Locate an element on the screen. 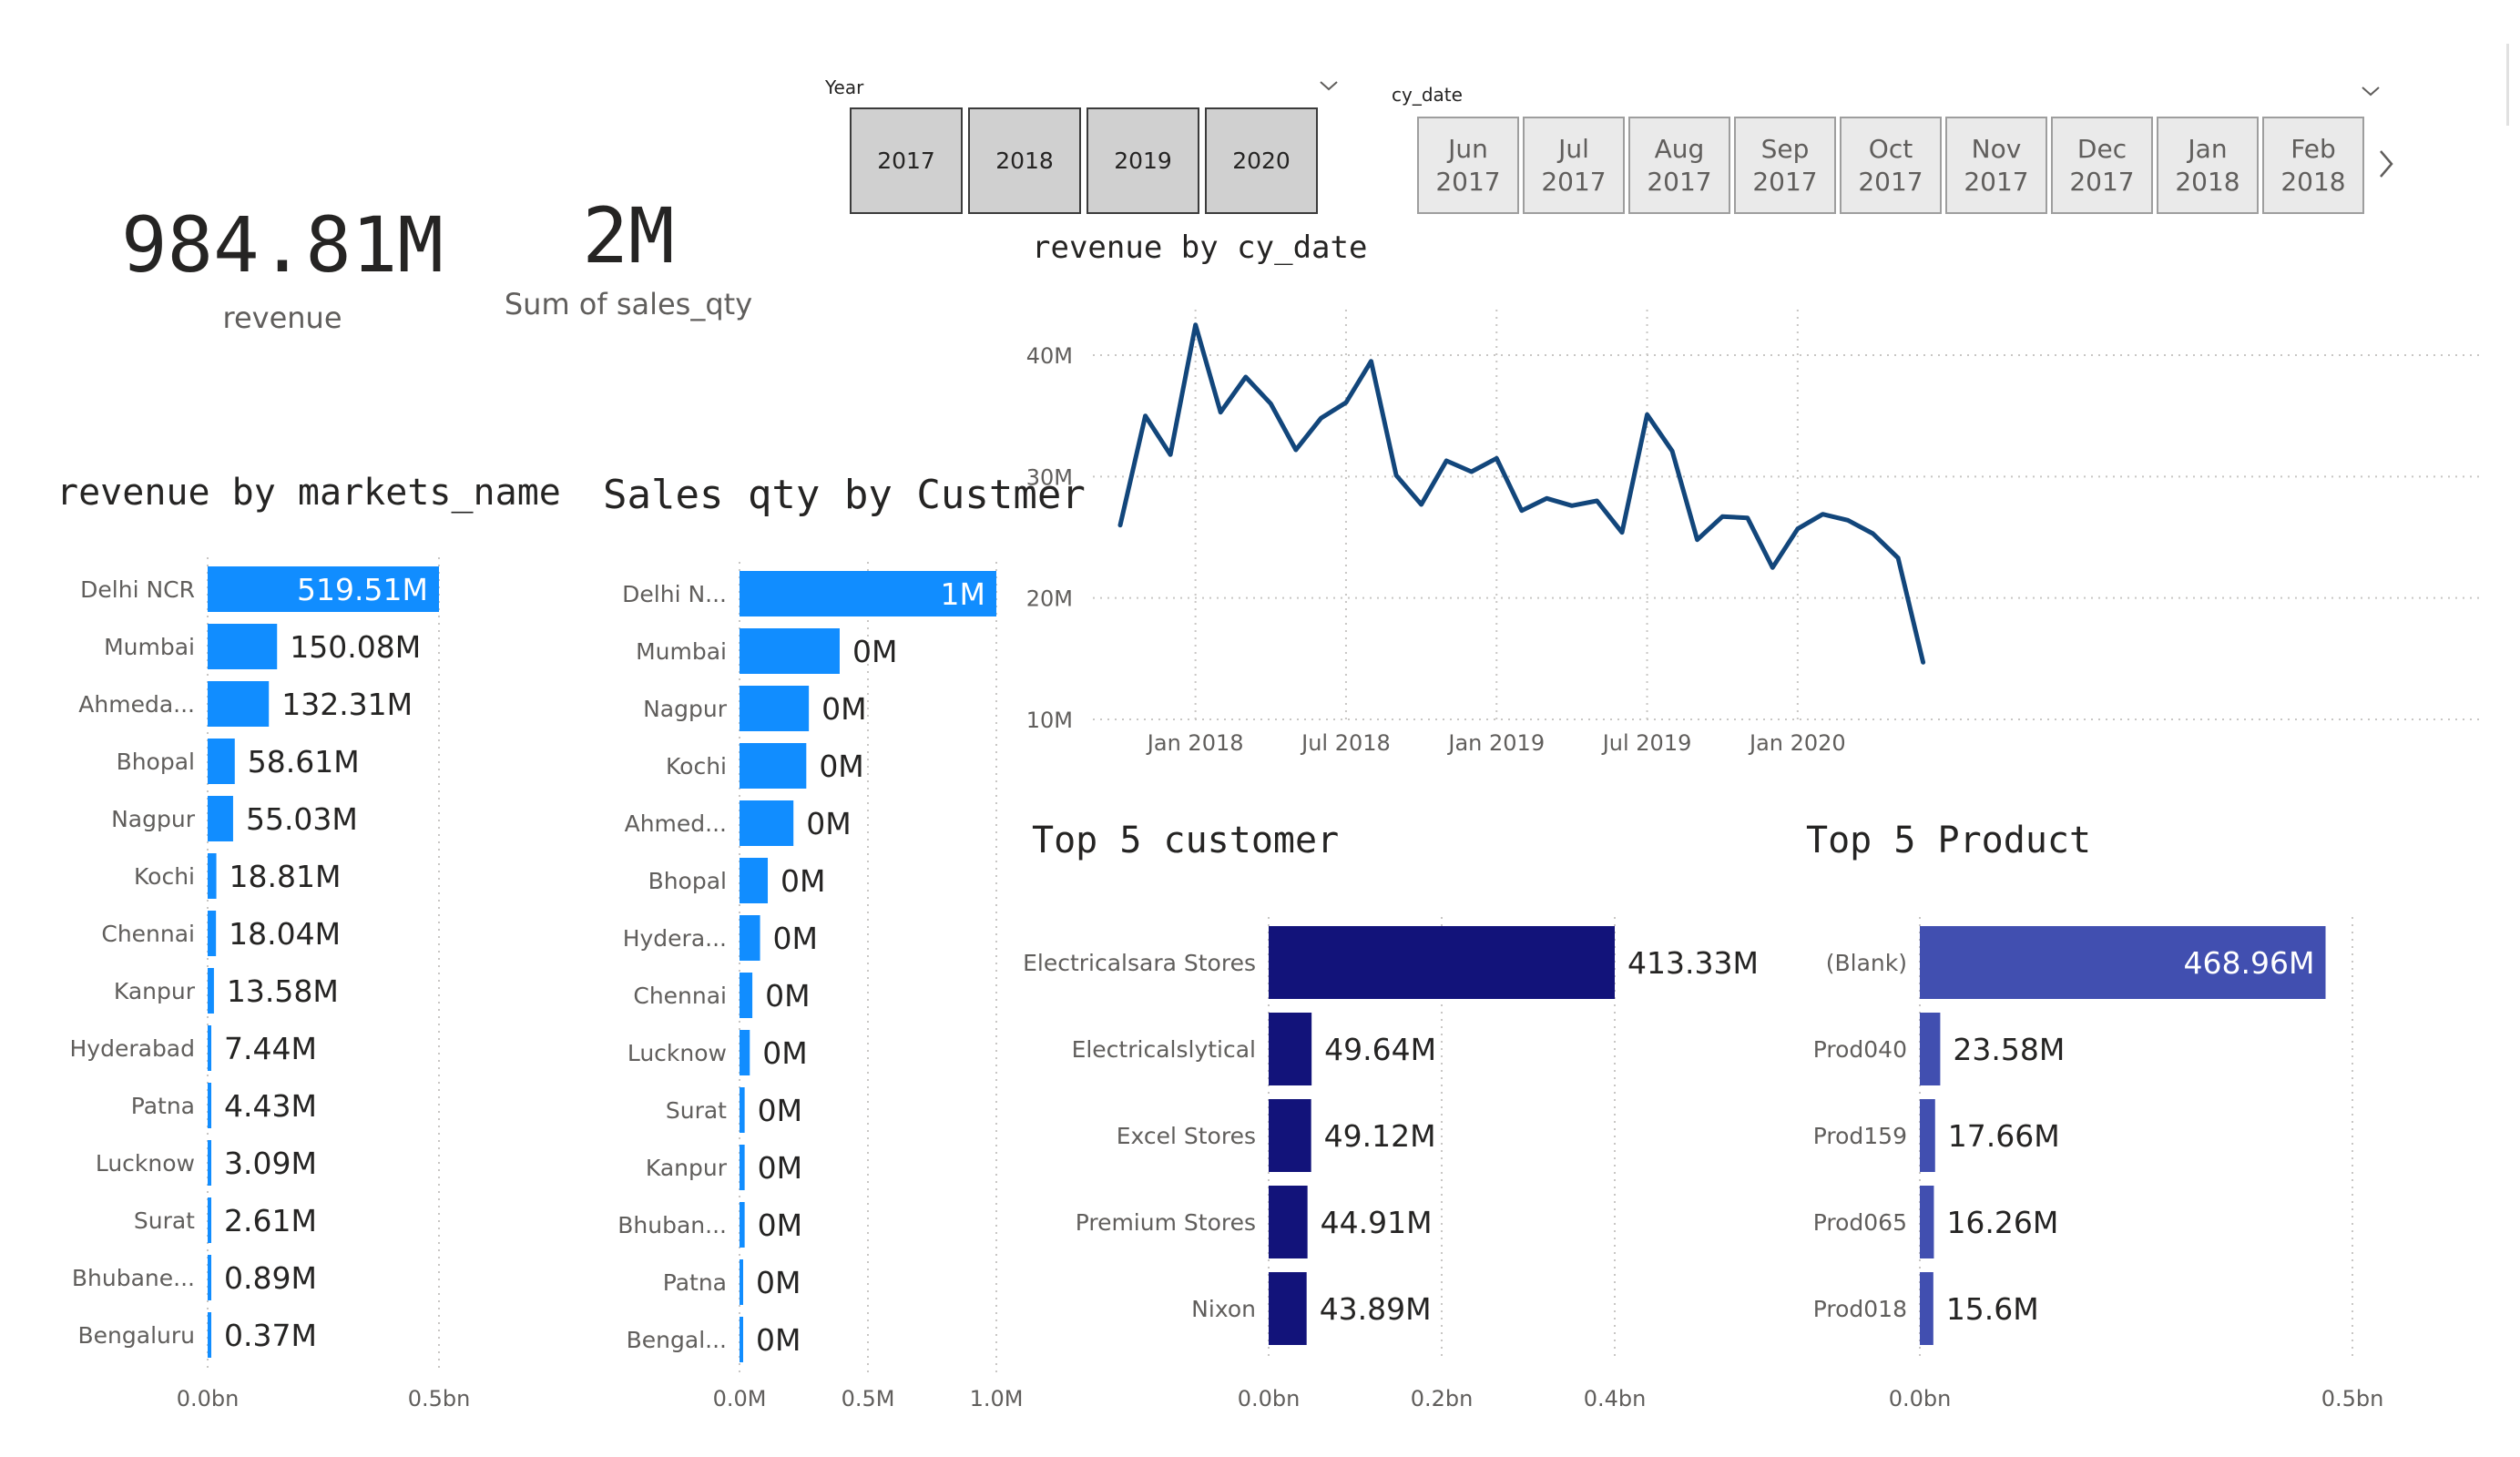 This screenshot has height=1457, width=2520. category-label: Bengaluru is located at coordinates (137, 1335).